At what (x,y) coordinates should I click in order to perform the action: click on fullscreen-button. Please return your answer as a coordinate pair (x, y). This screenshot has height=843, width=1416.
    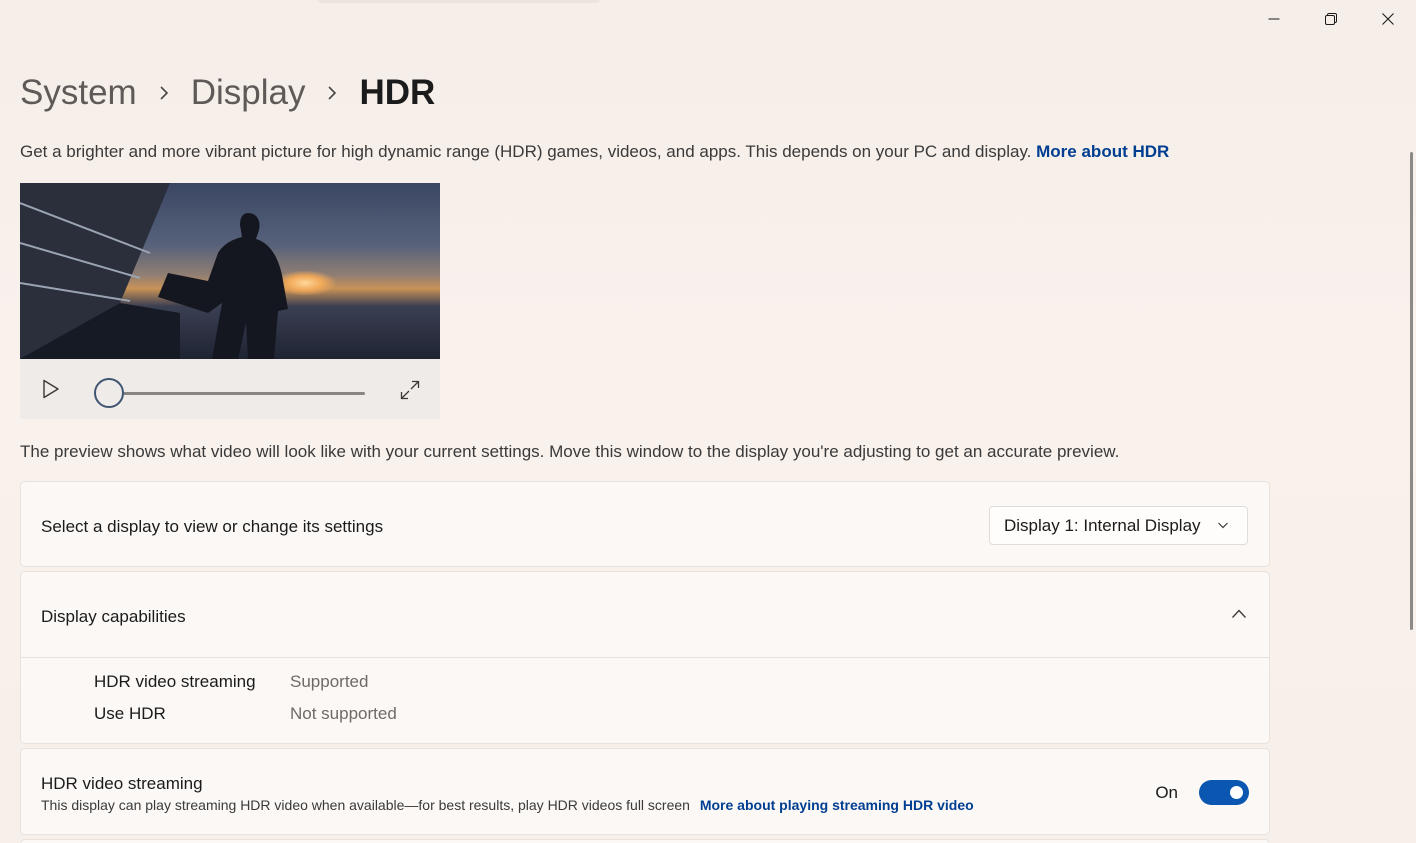
    Looking at the image, I should click on (410, 390).